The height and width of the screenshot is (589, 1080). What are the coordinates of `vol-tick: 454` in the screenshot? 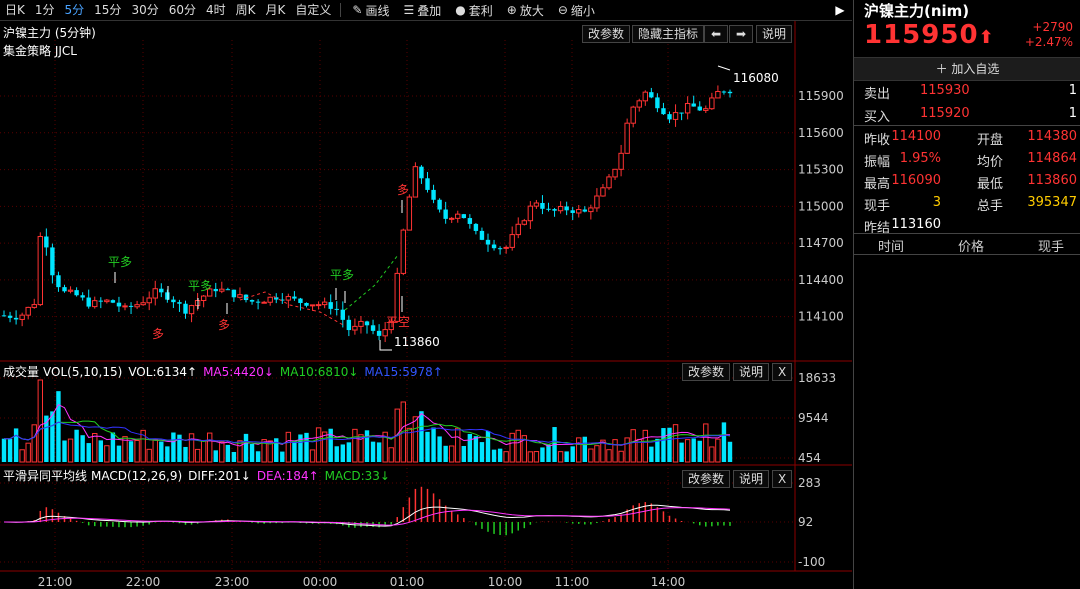 It's located at (809, 458).